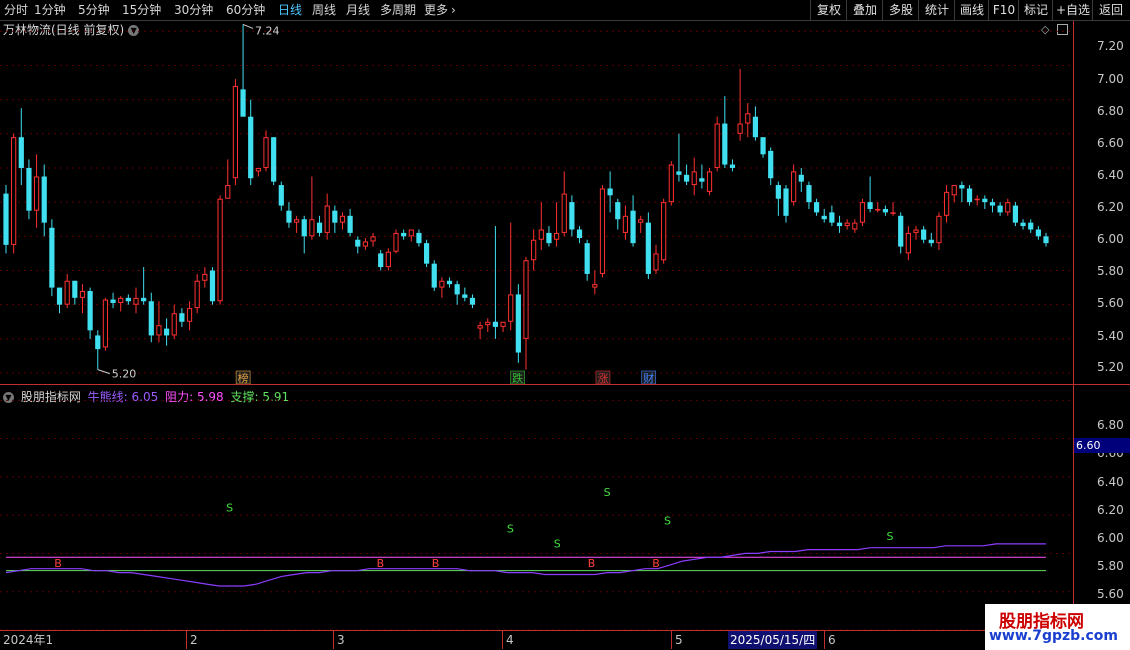  Describe the element at coordinates (971, 10) in the screenshot. I see `draw-line-button: 画线` at that location.